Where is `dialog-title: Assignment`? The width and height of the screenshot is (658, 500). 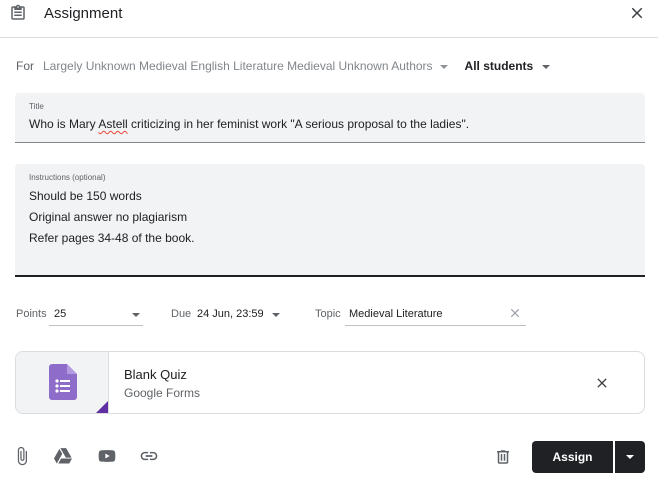
dialog-title: Assignment is located at coordinates (83, 13).